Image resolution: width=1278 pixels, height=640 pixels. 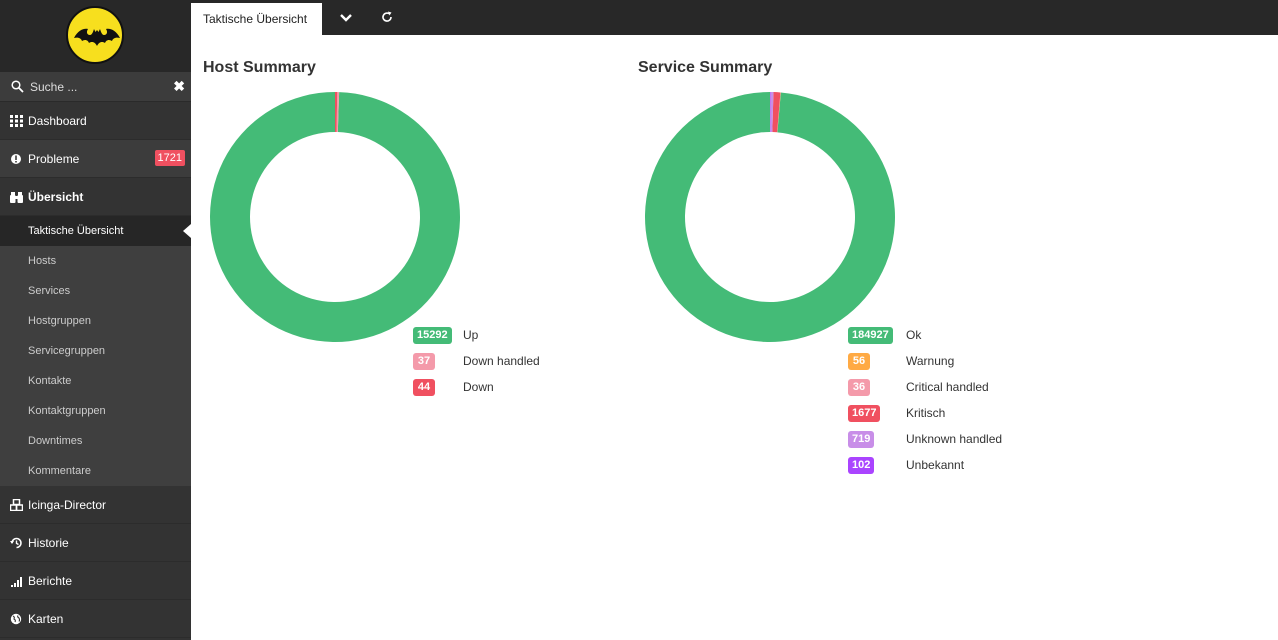 I want to click on subnav-item-kommentare: Kommentare, so click(x=95, y=471).